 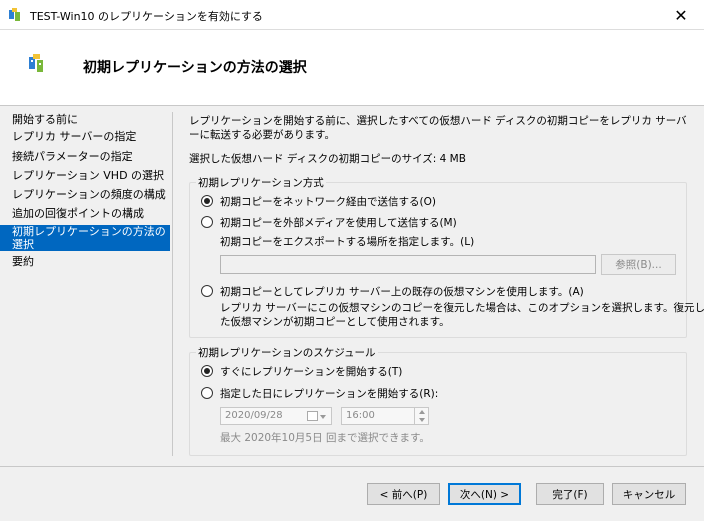 I want to click on chevron-down-icon, so click(x=323, y=417).